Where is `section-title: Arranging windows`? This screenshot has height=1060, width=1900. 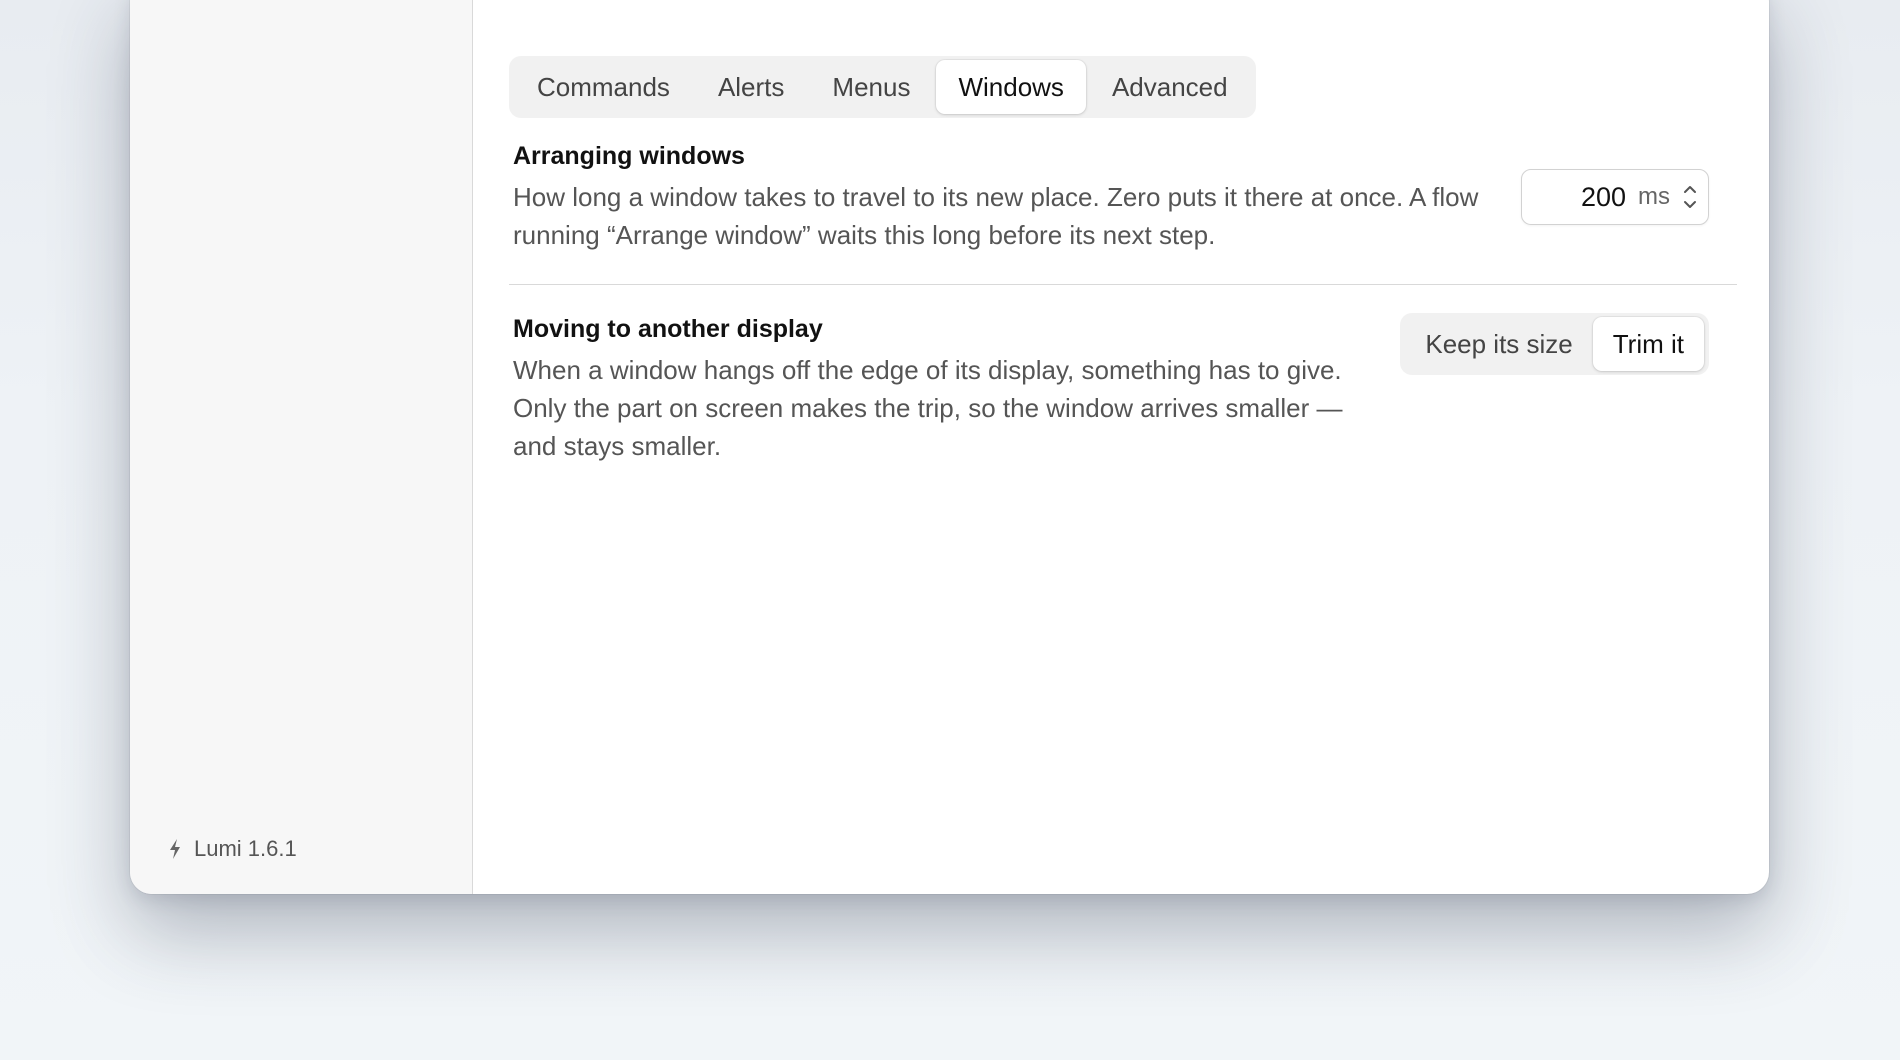 section-title: Arranging windows is located at coordinates (629, 156).